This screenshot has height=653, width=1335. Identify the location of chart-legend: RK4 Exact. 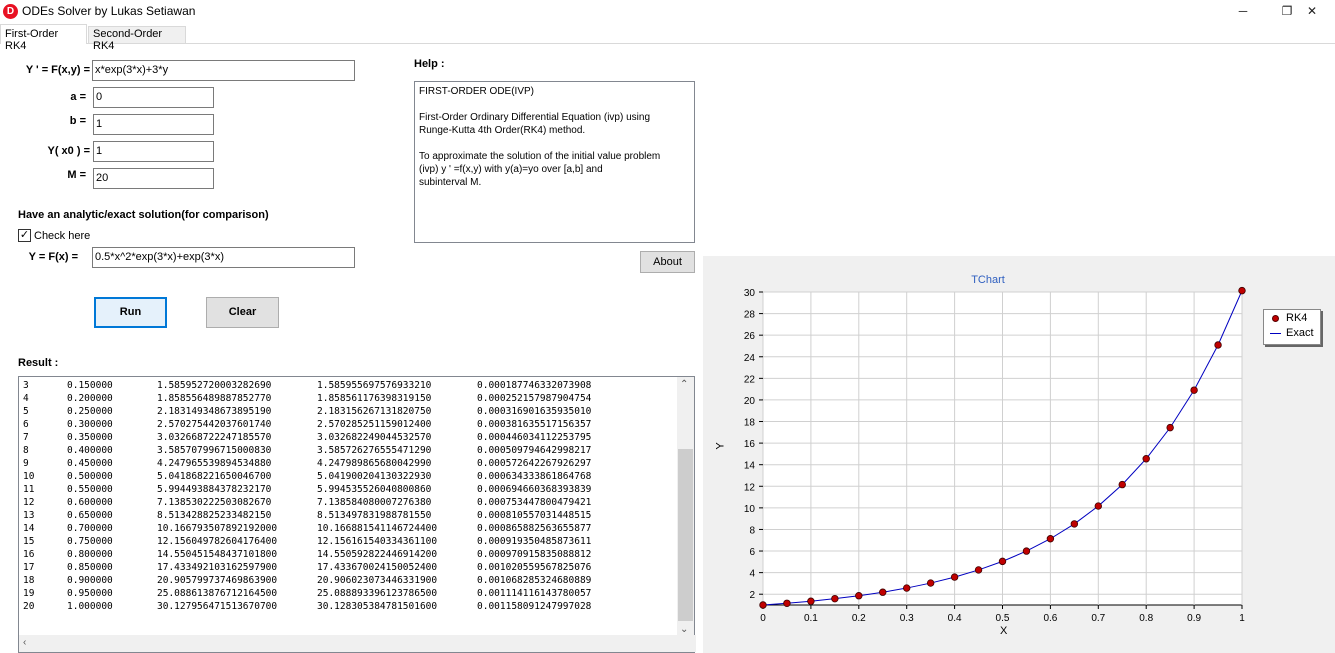
(1292, 327).